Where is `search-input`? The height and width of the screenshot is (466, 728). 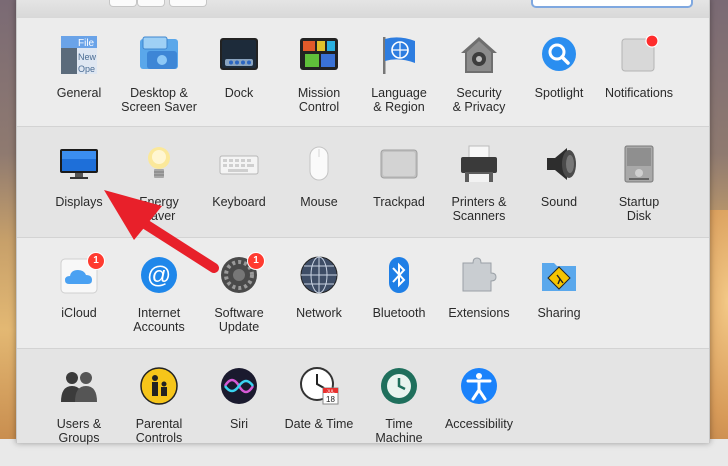 search-input is located at coordinates (612, 4).